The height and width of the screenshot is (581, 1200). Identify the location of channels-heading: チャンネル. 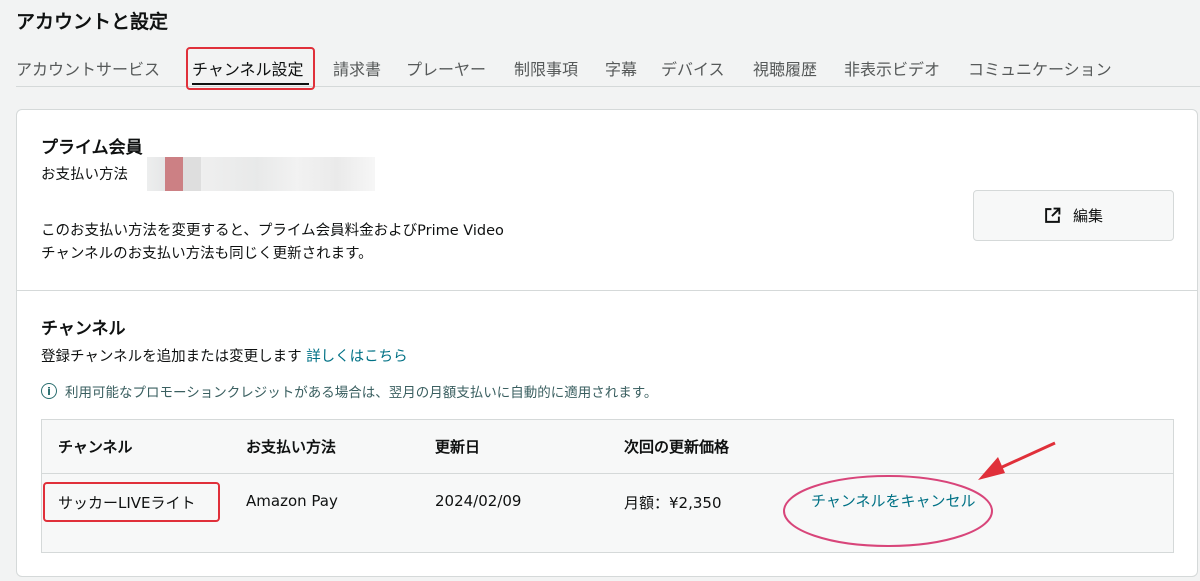
(83, 329).